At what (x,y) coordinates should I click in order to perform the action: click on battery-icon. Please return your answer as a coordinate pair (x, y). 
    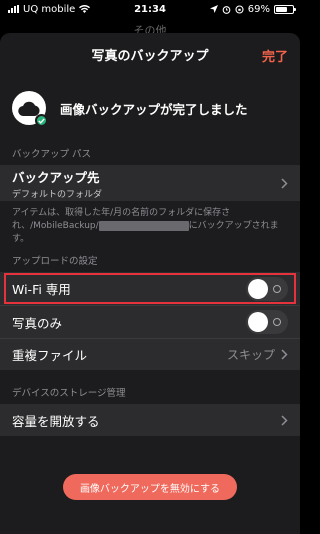
    Looking at the image, I should click on (285, 9).